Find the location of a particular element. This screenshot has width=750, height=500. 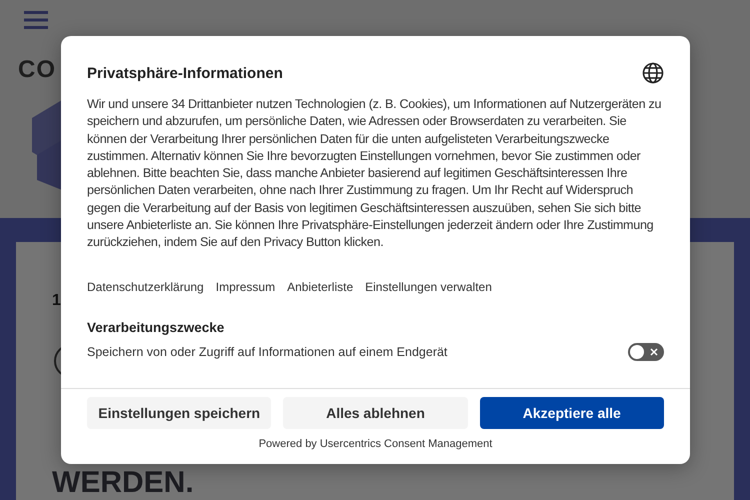

consent-button: Alles ablehnen is located at coordinates (375, 413).